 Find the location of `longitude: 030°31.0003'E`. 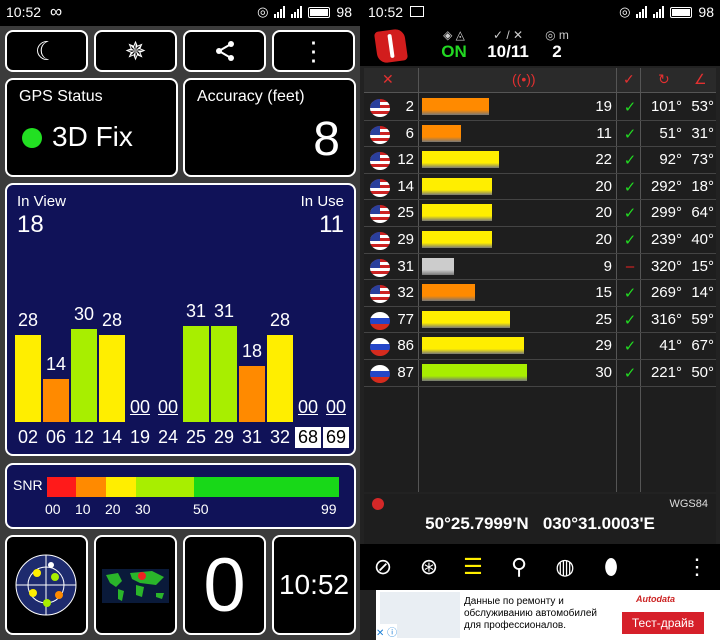

longitude: 030°31.0003'E is located at coordinates (598, 523).